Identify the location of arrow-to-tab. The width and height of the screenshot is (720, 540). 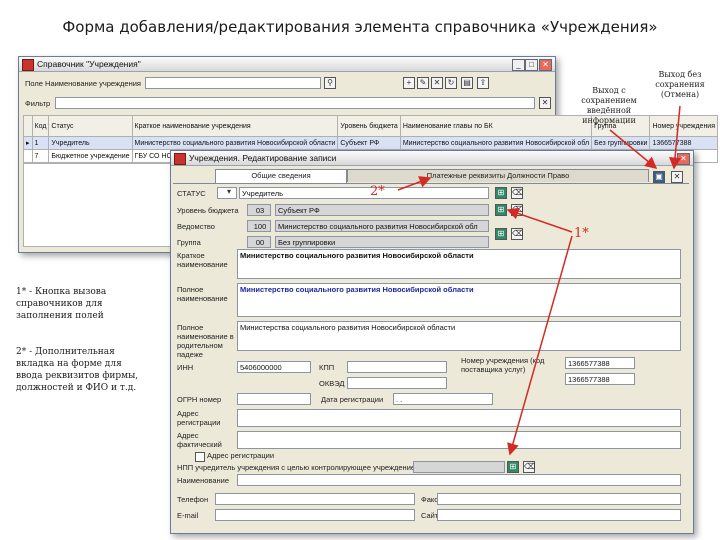
(414, 183).